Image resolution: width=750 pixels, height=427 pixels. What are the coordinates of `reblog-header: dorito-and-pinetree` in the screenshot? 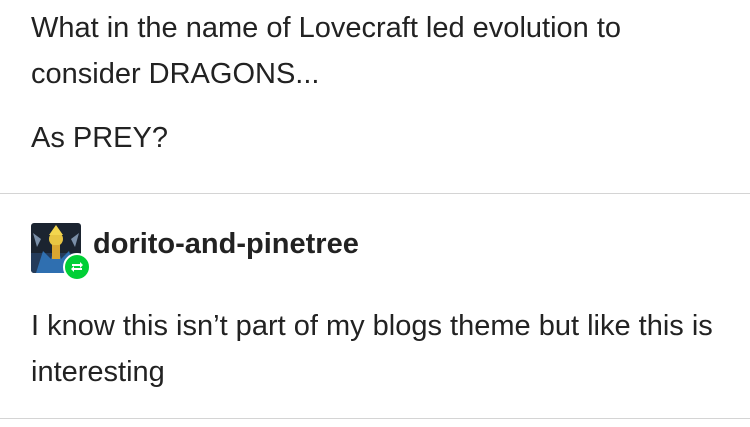 It's located at (195, 251).